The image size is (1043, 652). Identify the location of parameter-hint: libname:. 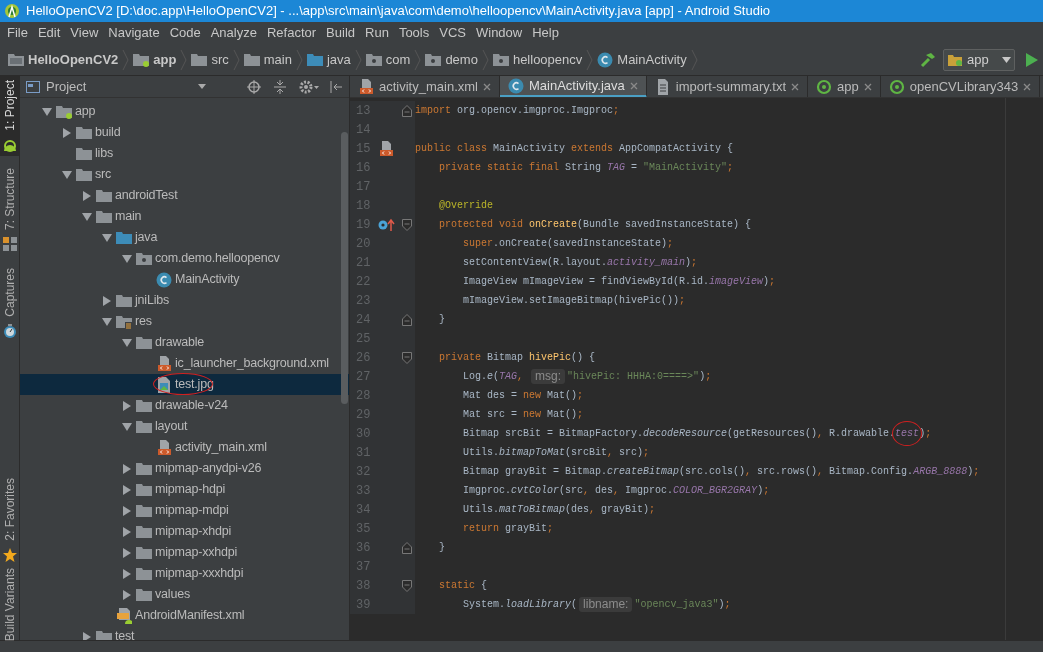
(606, 604).